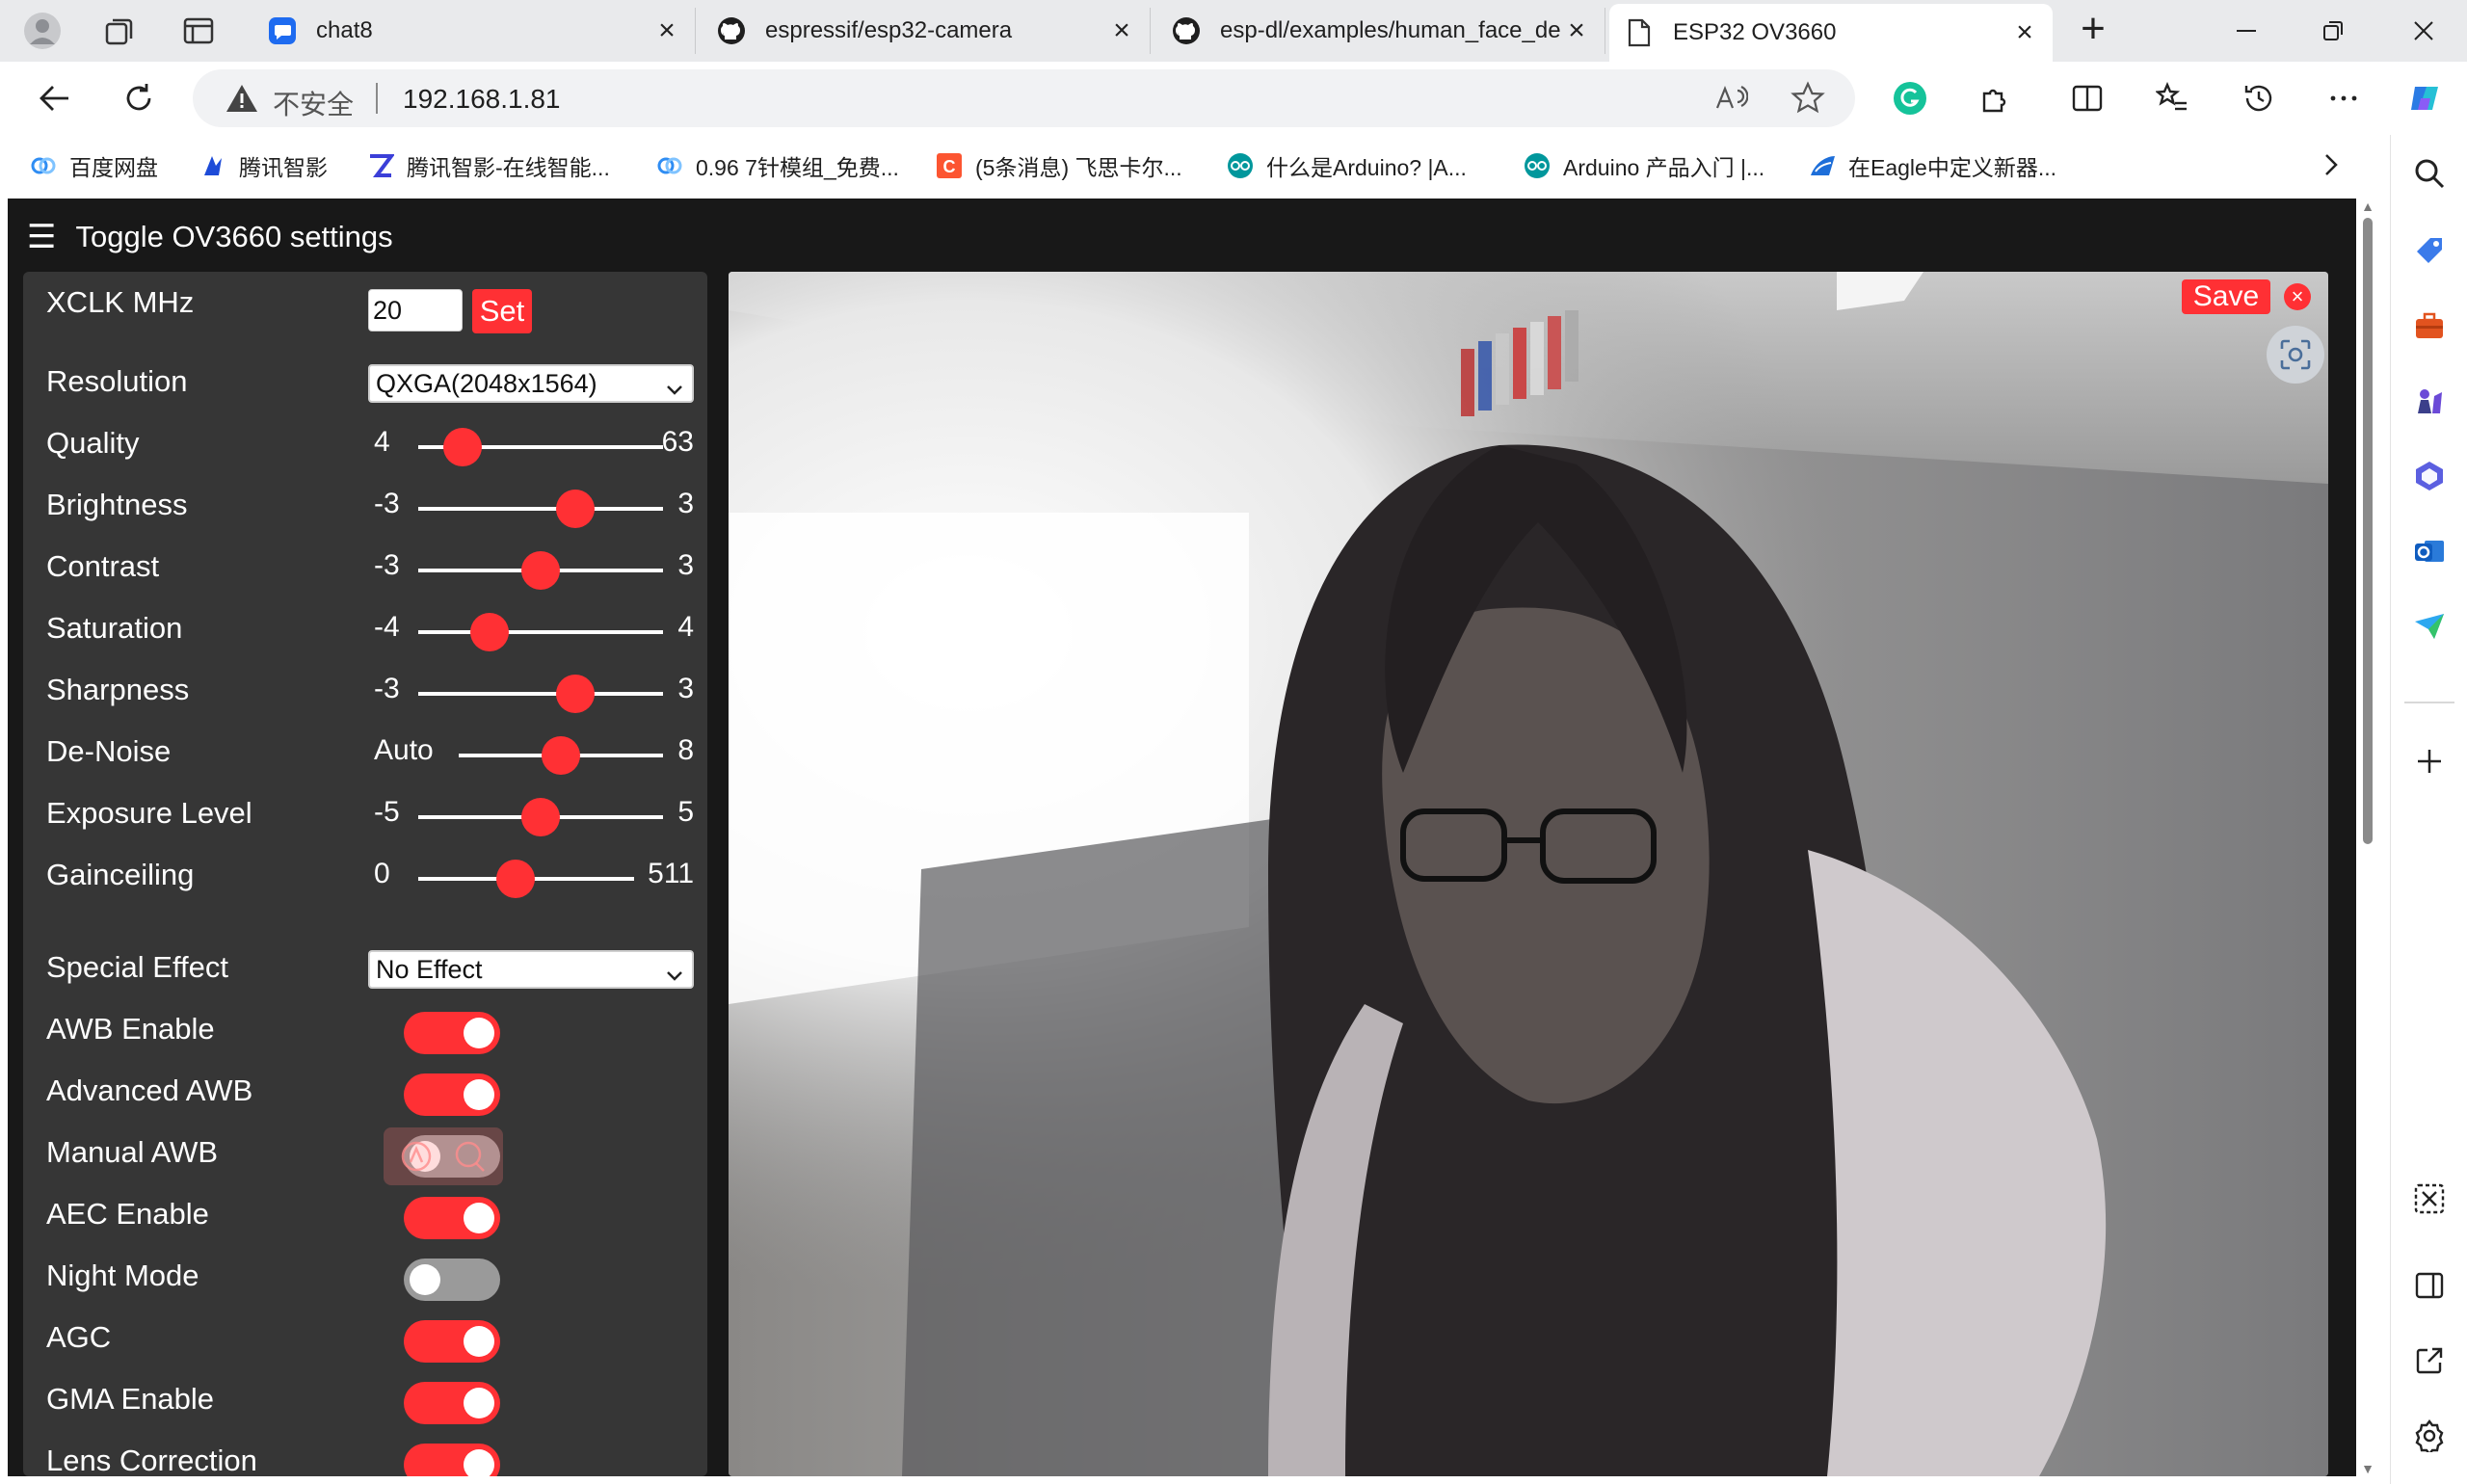 The width and height of the screenshot is (2467, 1484). Describe the element at coordinates (2429, 1360) in the screenshot. I see `open-external-icon` at that location.